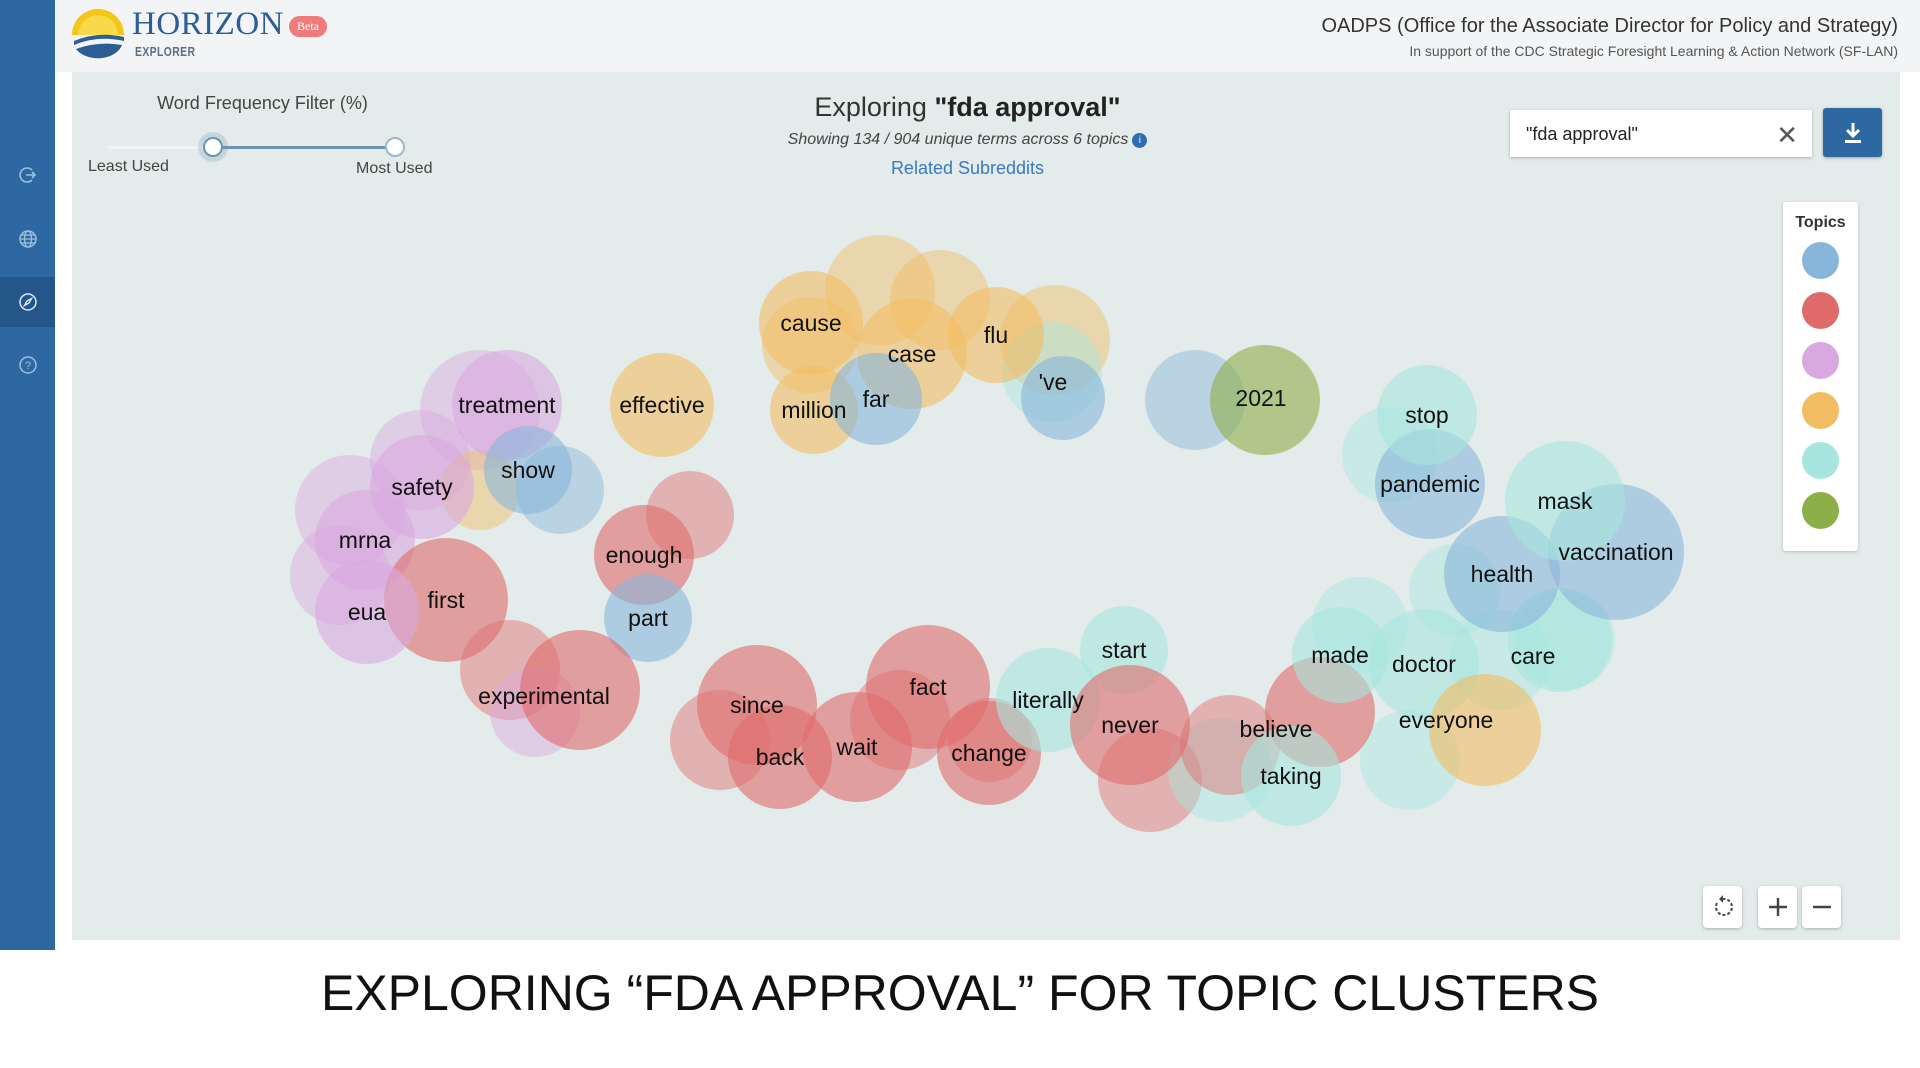 Image resolution: width=1920 pixels, height=1068 pixels. I want to click on term-label: part, so click(648, 618).